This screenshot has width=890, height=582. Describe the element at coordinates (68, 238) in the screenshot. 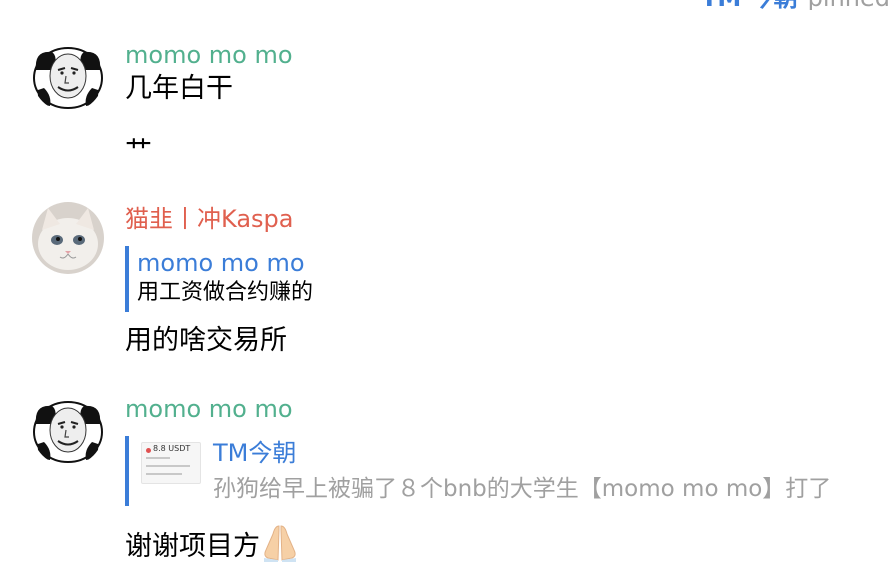

I see `avatar-cat` at that location.